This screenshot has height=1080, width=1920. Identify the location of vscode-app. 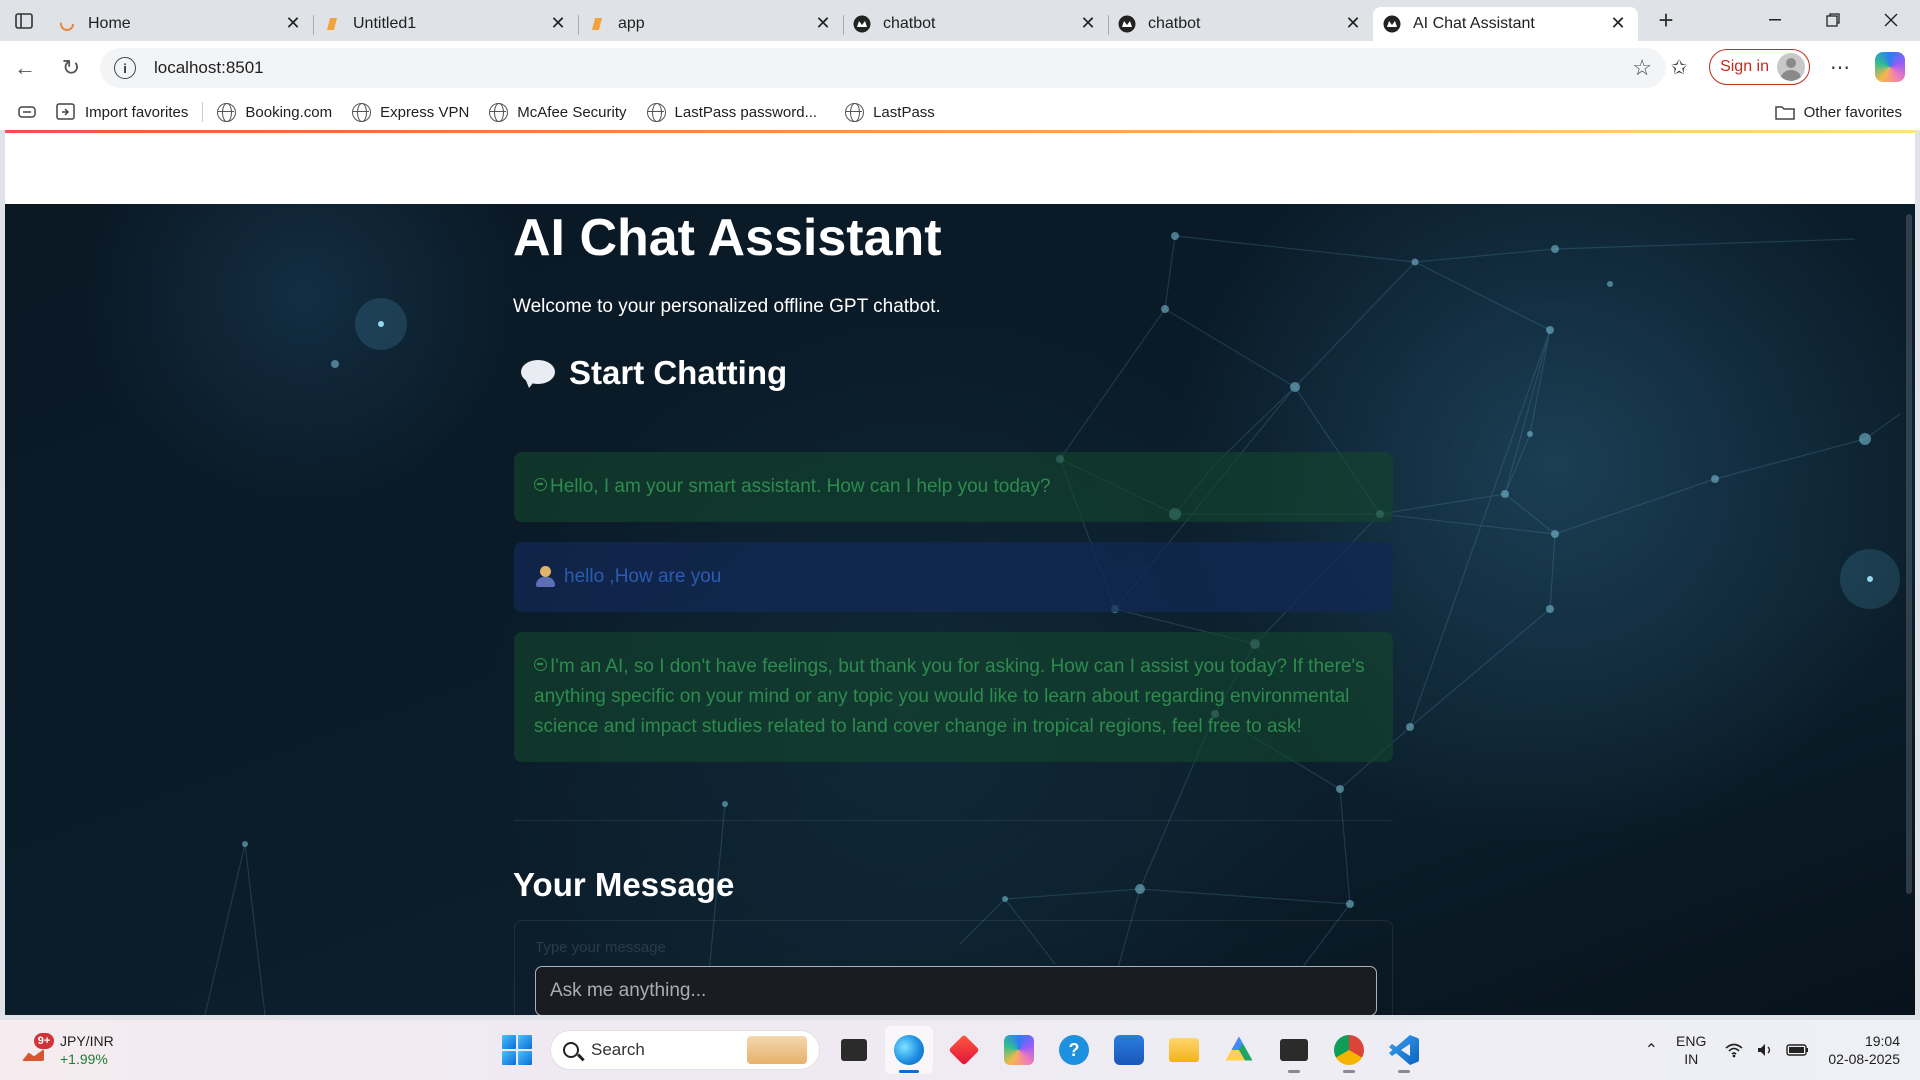
(1404, 1050).